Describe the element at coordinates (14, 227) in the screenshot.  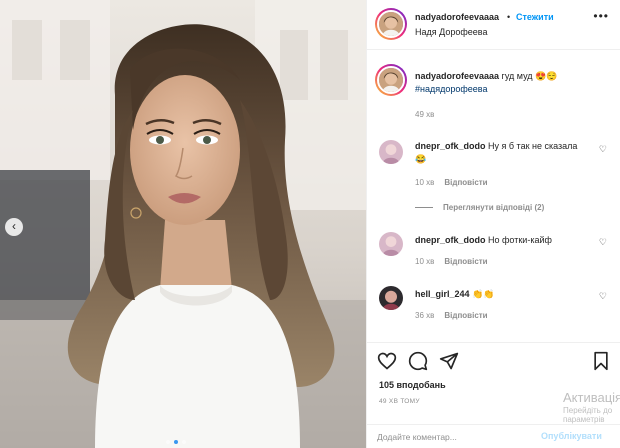
I see `carousel-prev-button: ‹` at that location.